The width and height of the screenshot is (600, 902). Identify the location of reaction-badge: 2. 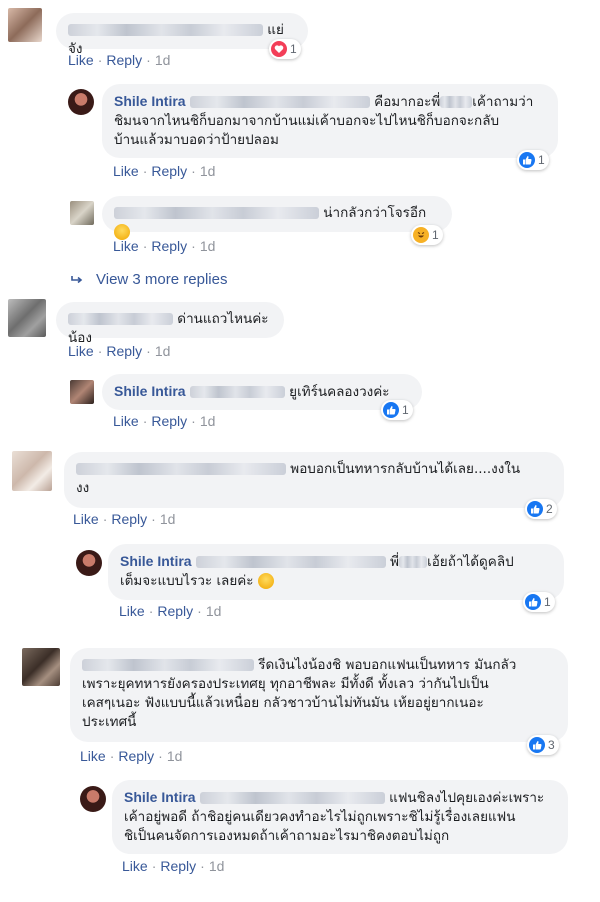
(541, 509).